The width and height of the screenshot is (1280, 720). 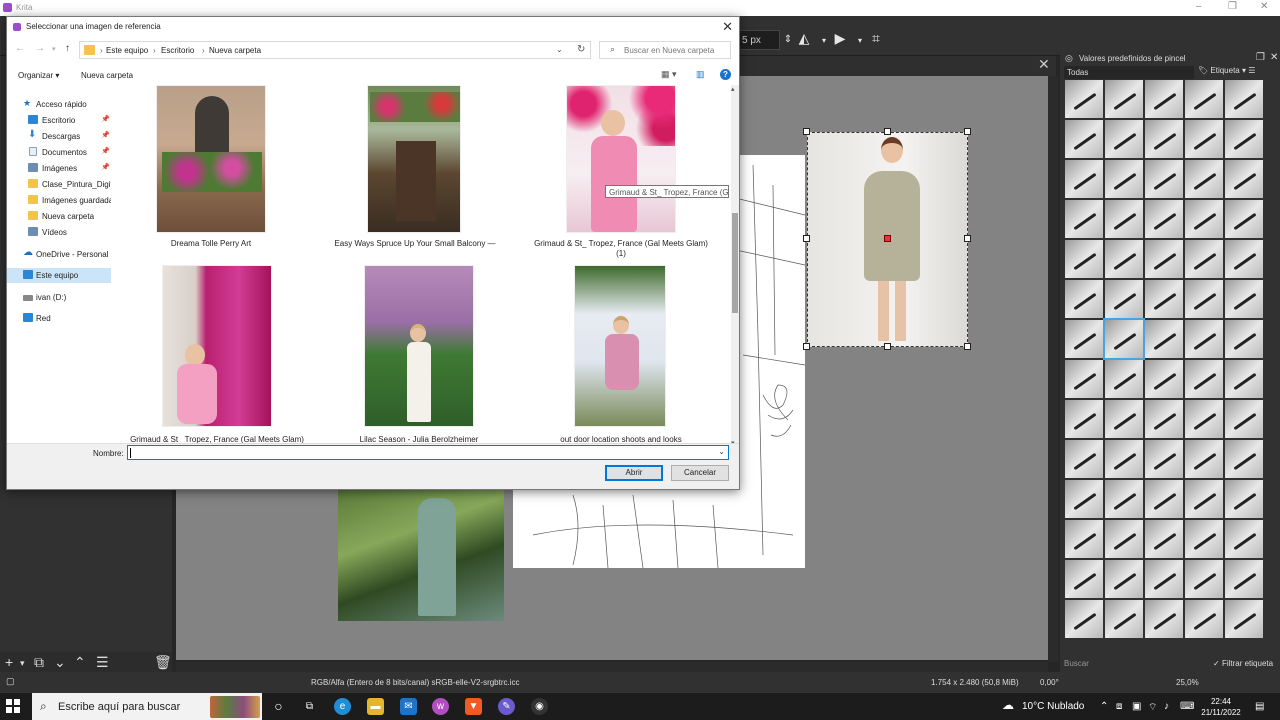 I want to click on dialog-close-icon: ✕, so click(x=727, y=27).